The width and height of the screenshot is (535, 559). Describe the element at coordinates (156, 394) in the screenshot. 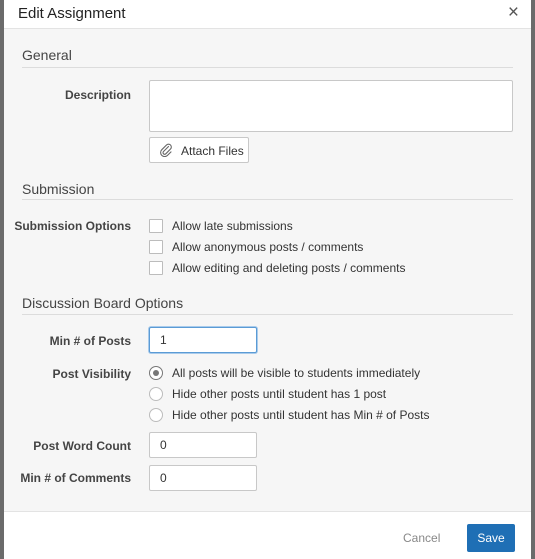

I see `visibility-one-post-radio` at that location.